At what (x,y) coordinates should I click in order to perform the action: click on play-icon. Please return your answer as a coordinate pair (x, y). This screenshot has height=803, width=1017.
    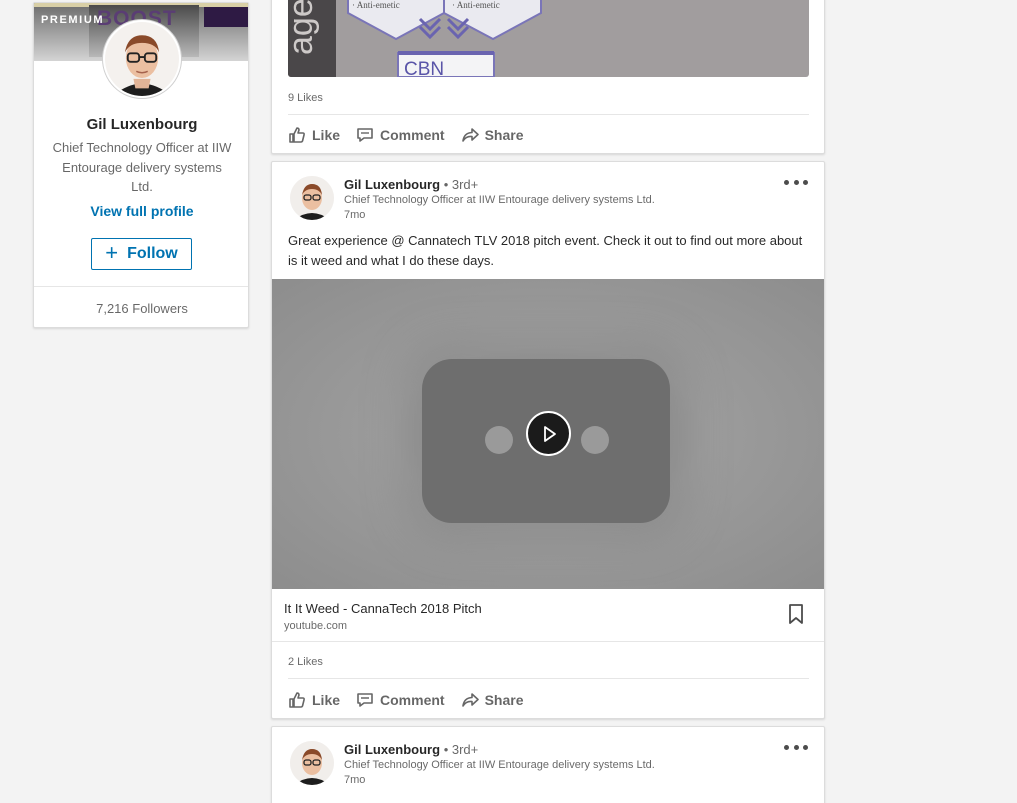
    Looking at the image, I should click on (549, 433).